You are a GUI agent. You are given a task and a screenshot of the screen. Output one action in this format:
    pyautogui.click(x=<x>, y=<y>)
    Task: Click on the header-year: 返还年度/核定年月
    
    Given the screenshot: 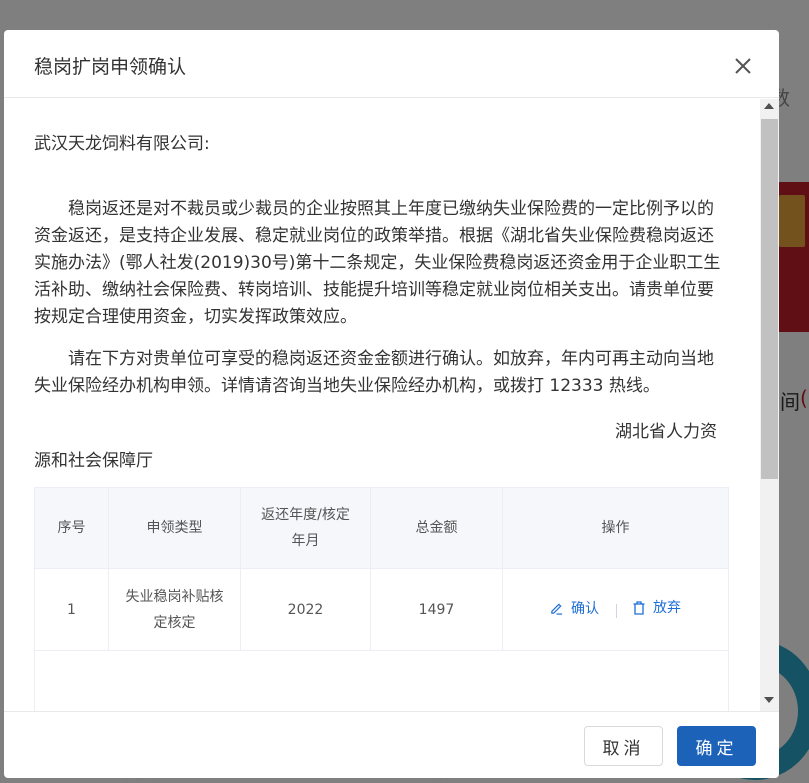 What is the action you would take?
    pyautogui.click(x=305, y=528)
    